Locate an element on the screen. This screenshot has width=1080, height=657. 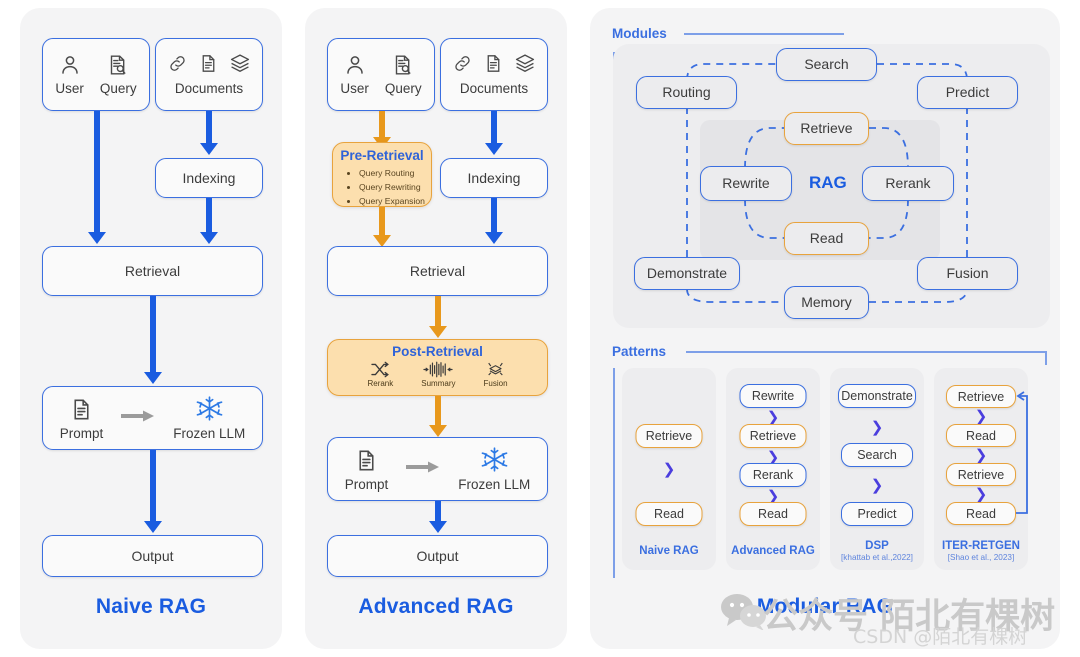
pattern-name-iterretgen: ITER-RETGEN is located at coordinates (981, 546).